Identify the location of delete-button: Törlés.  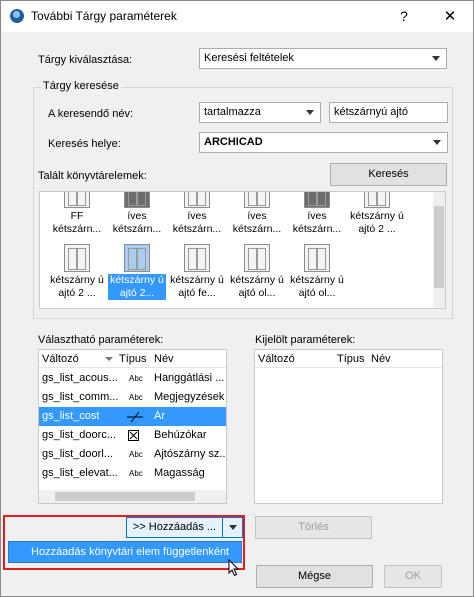
(313, 527).